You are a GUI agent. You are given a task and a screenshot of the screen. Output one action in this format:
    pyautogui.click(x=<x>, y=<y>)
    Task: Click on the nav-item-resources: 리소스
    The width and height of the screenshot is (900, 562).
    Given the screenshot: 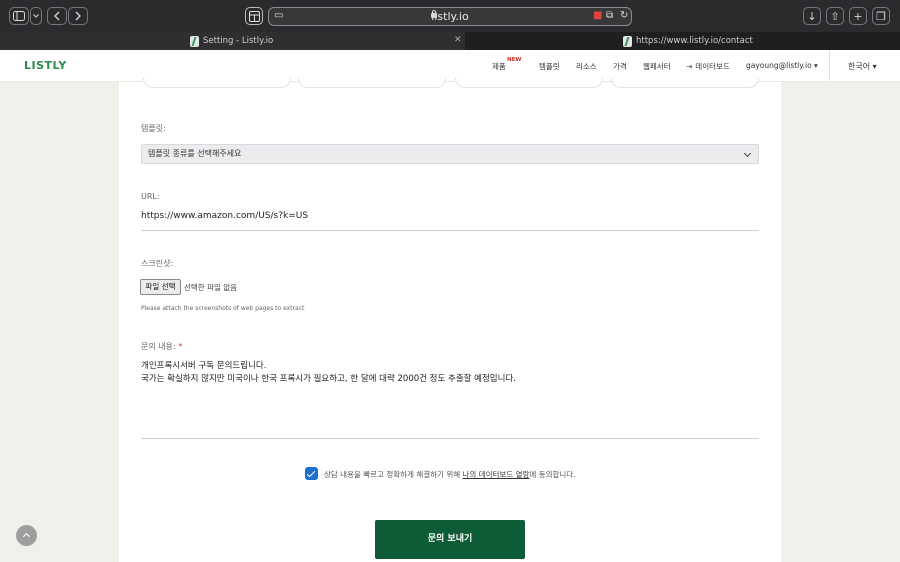 What is the action you would take?
    pyautogui.click(x=586, y=66)
    